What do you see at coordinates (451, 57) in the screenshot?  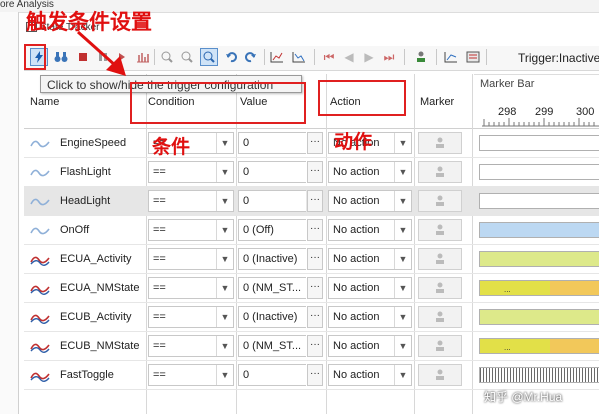 I see `line-chart-icon` at bounding box center [451, 57].